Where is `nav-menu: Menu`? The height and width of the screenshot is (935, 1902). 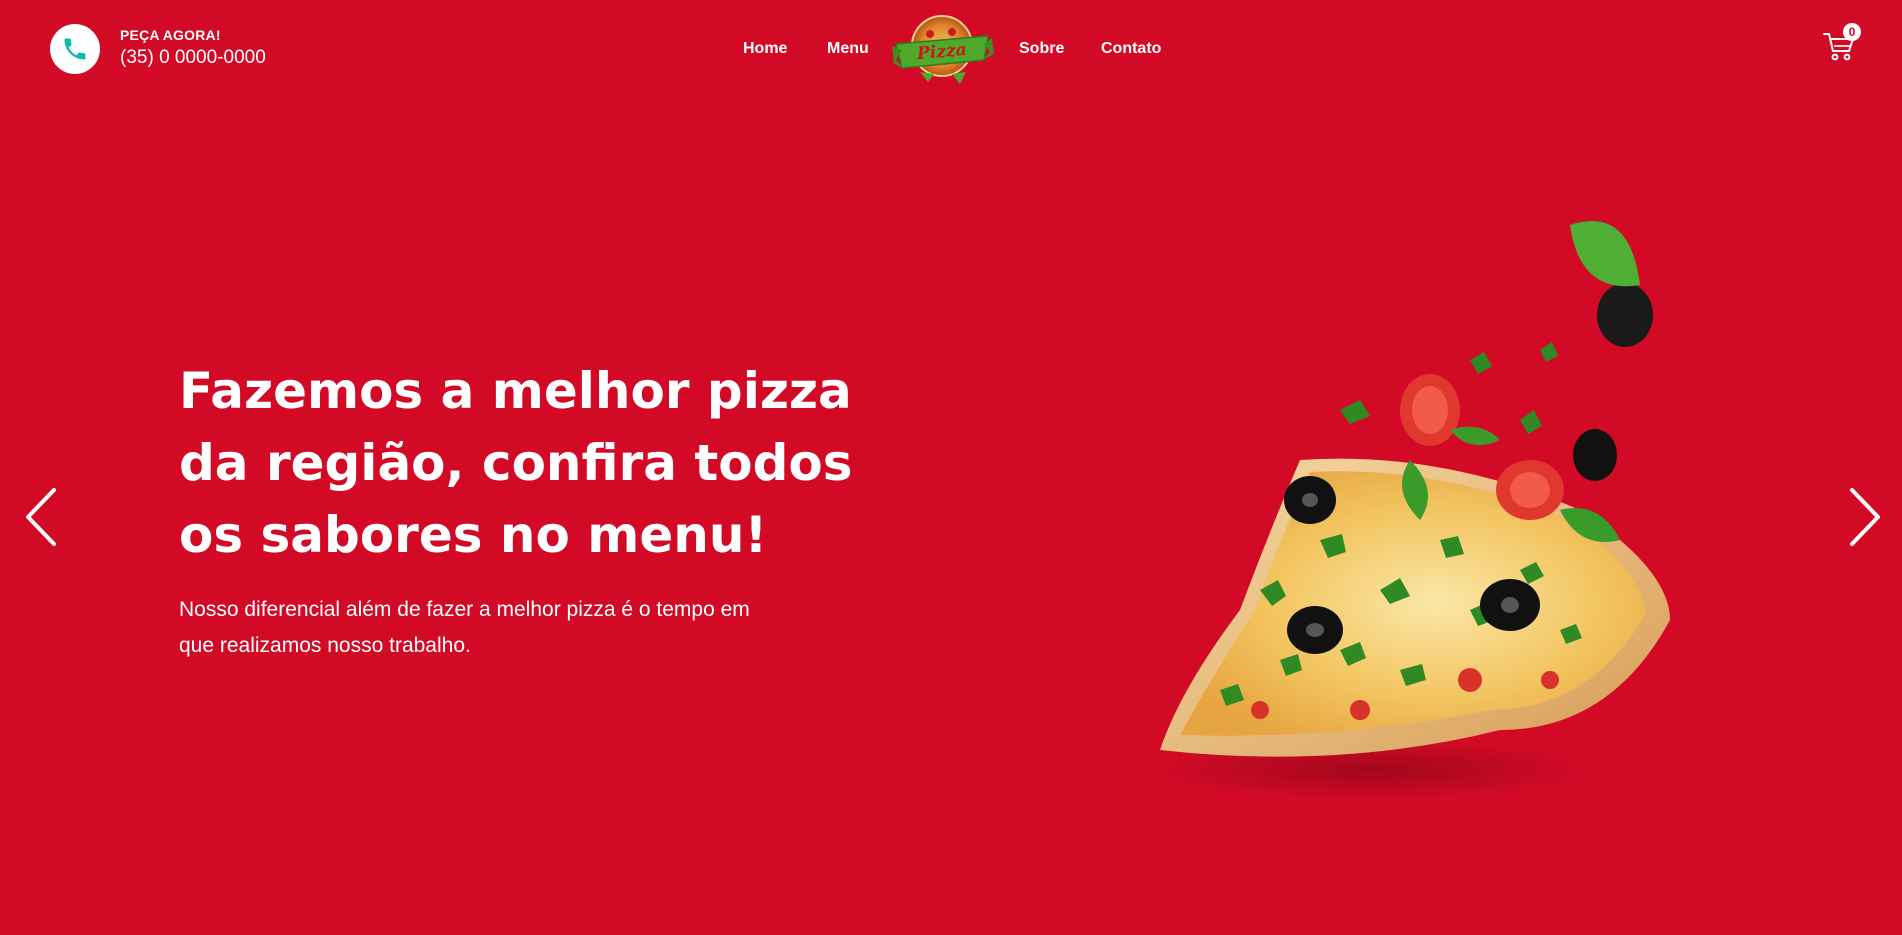 nav-menu: Menu is located at coordinates (848, 49).